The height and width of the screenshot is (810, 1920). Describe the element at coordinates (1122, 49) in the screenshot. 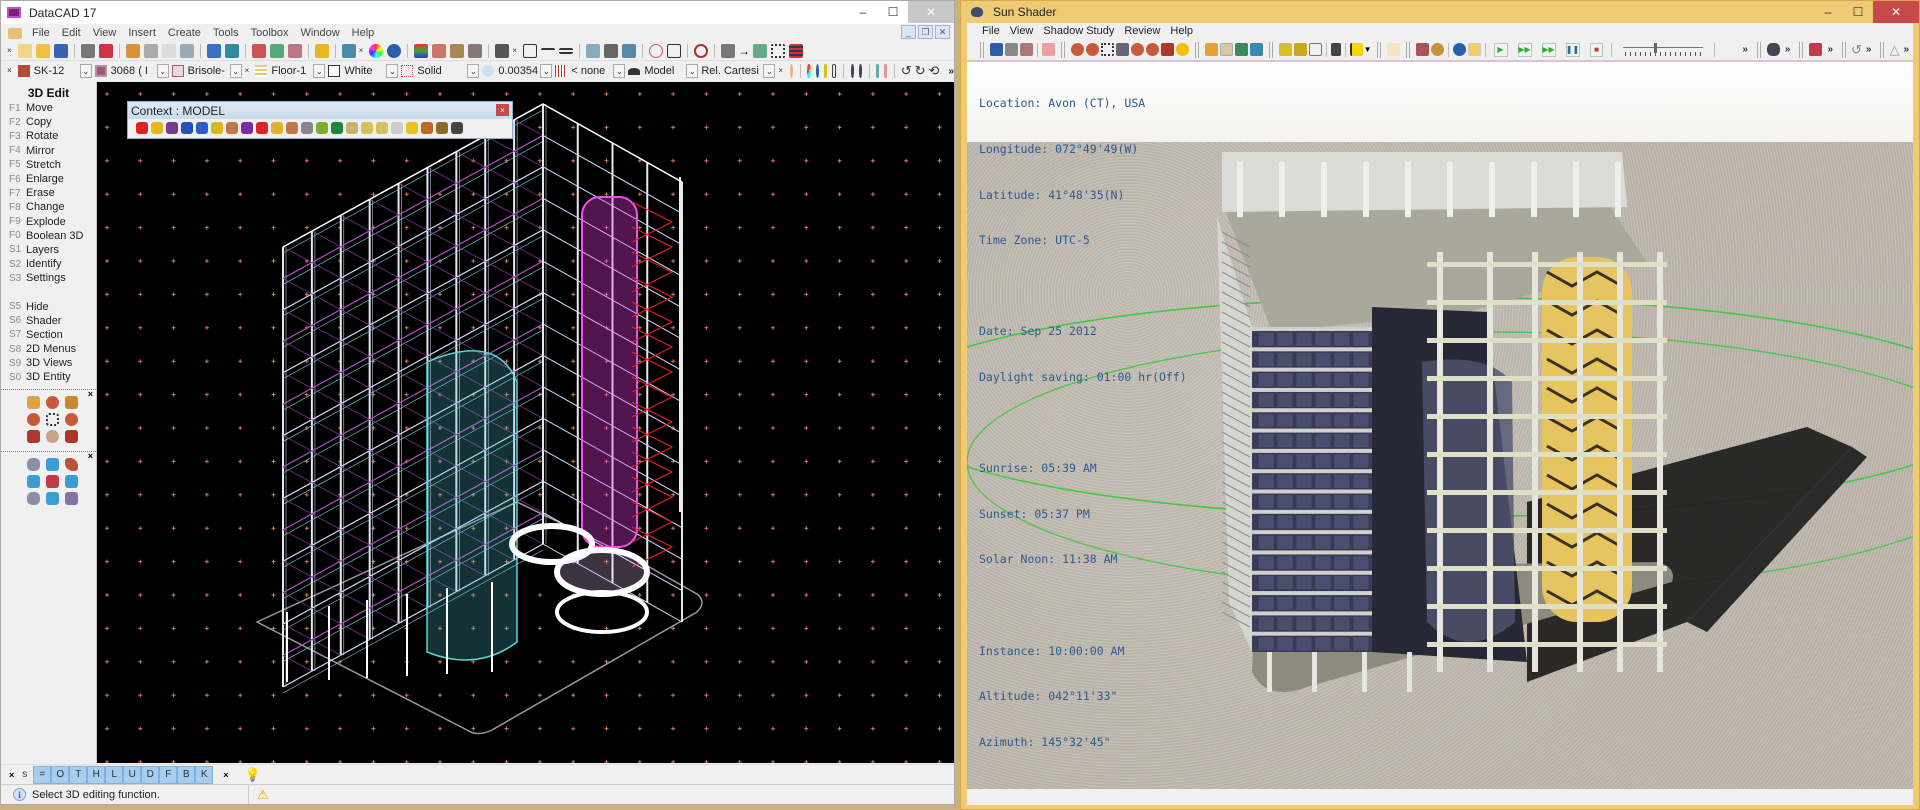

I see `fit-icon` at that location.